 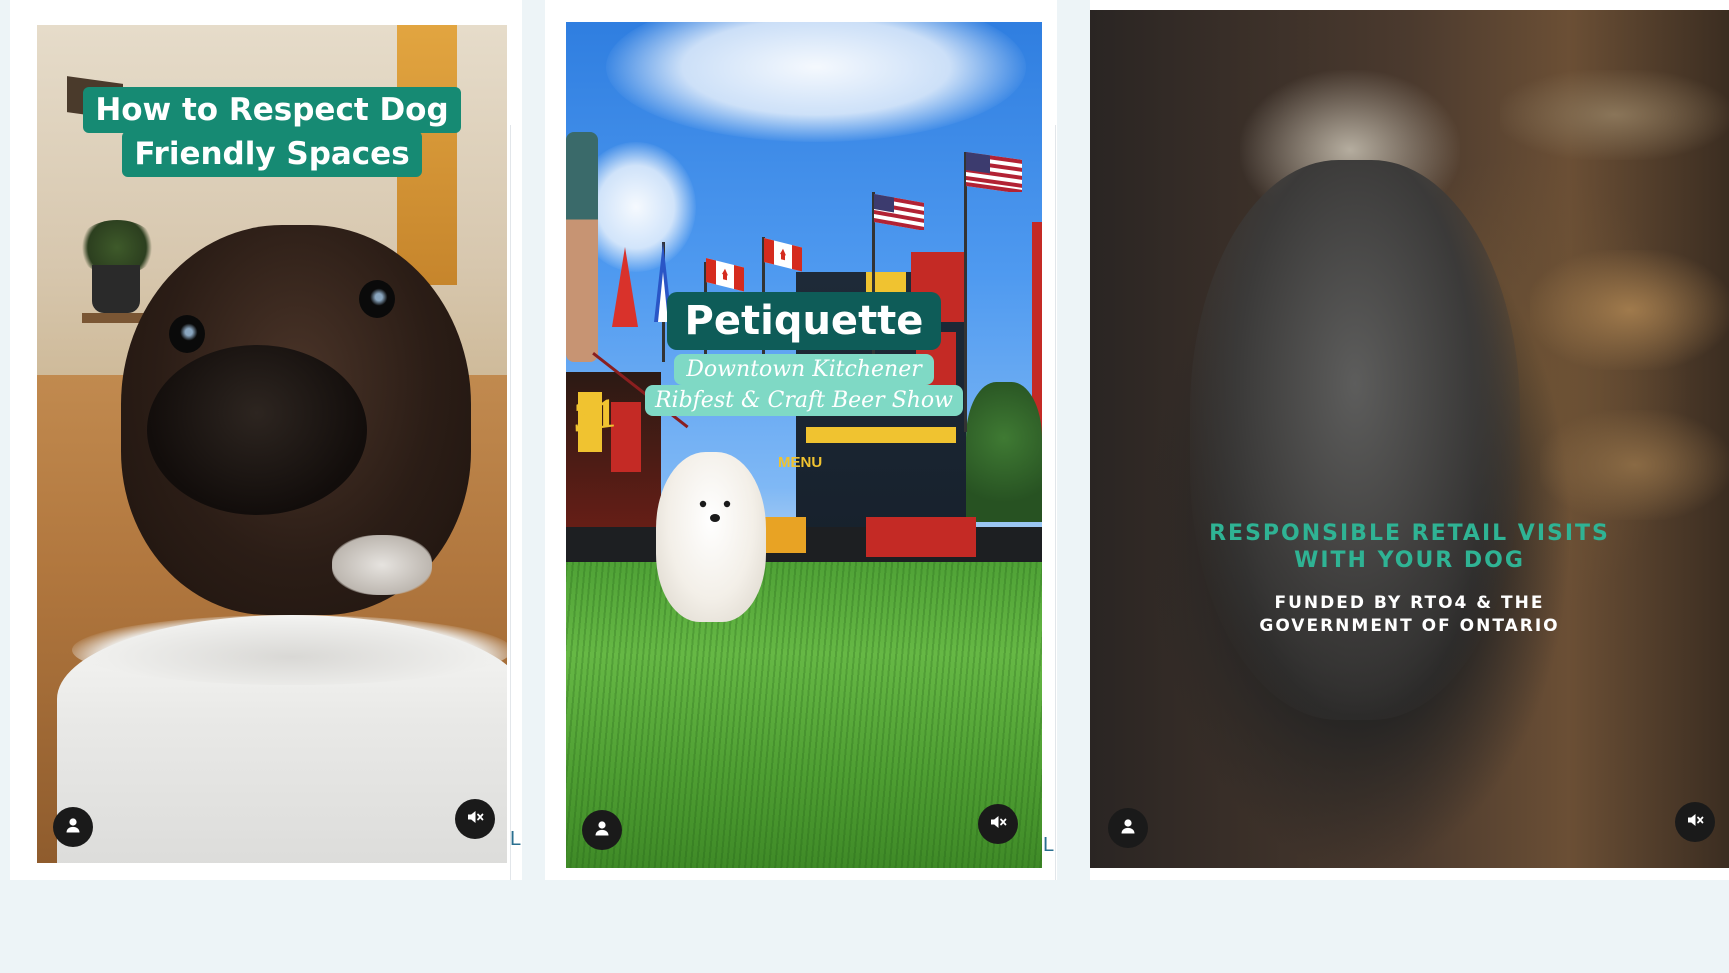 I want to click on video-title-overlay: How to Respect Dog Friendly Spaces, so click(x=272, y=132).